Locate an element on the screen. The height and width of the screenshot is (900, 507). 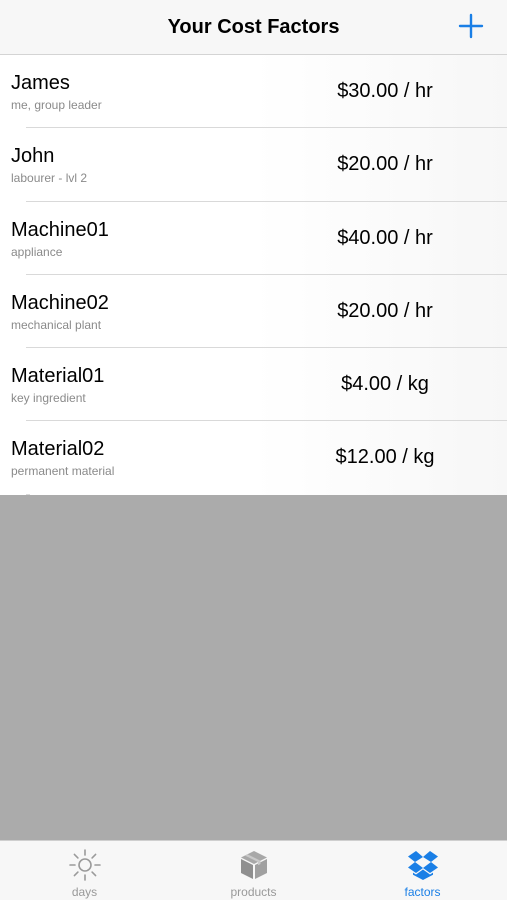
tab-label: products is located at coordinates (253, 892).